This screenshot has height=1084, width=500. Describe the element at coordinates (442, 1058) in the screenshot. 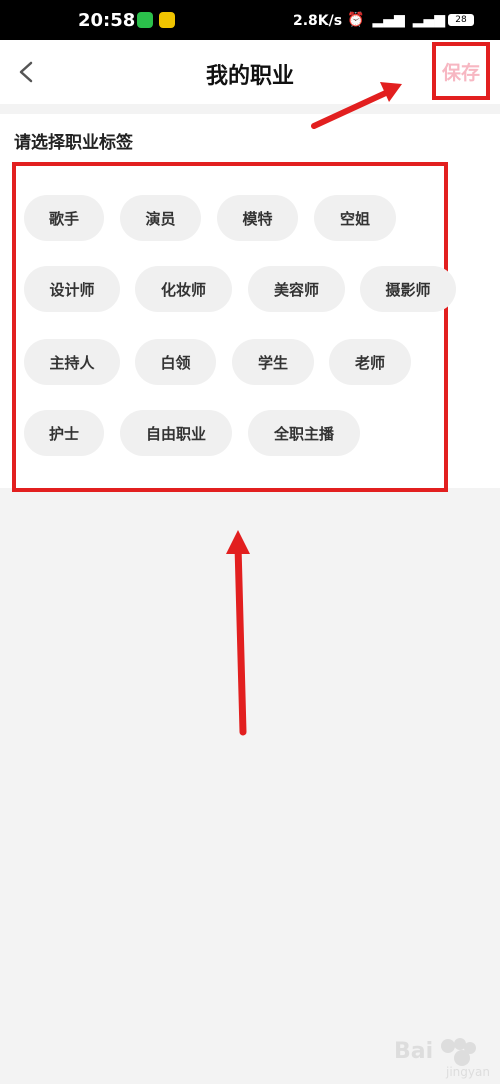

I see `baidu-watermark-icon: Bai jingyan` at that location.